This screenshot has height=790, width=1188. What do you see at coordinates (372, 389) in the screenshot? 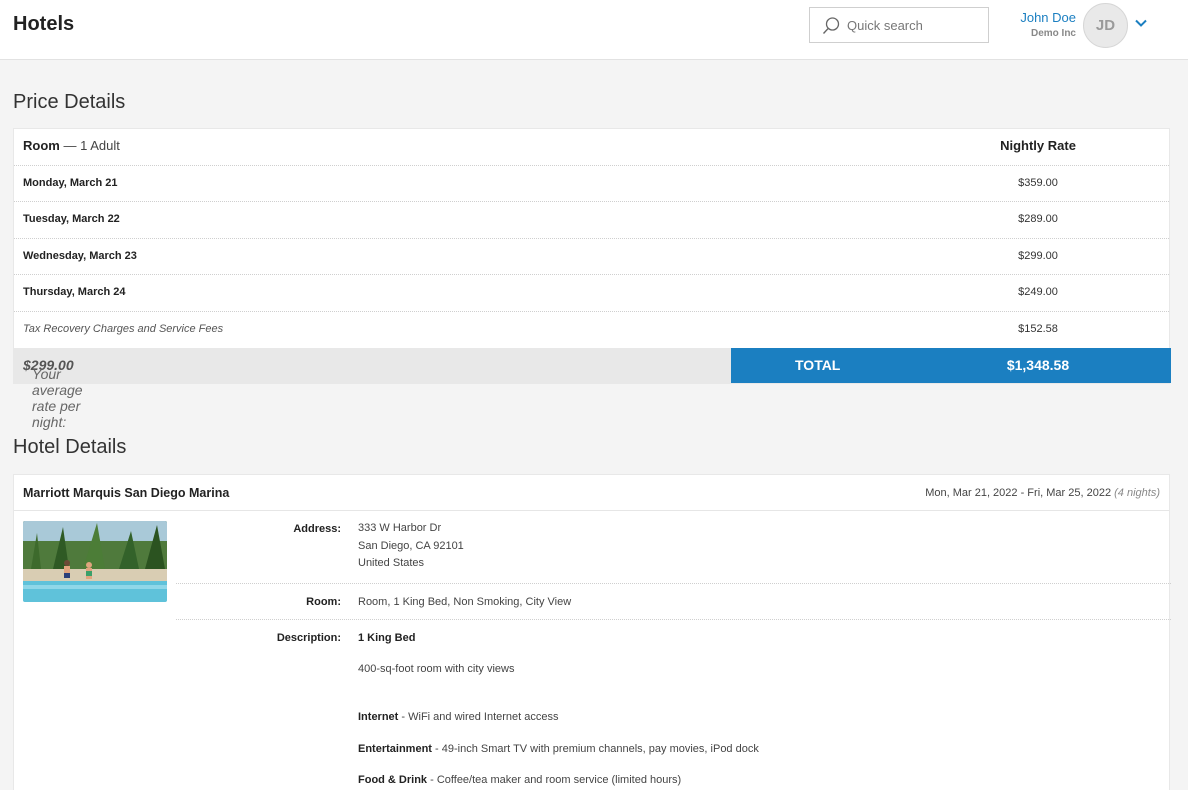
I see `average-rate: Your average rate per night: $299.00` at bounding box center [372, 389].